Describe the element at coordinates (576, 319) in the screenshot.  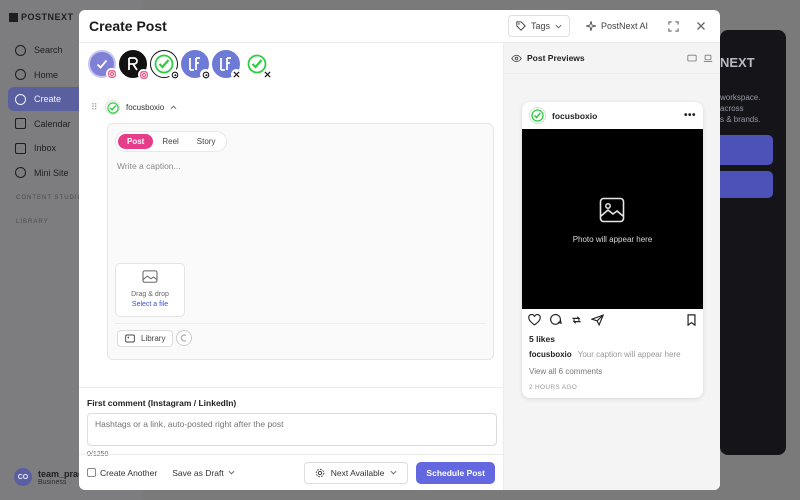
I see `repost-icon` at that location.